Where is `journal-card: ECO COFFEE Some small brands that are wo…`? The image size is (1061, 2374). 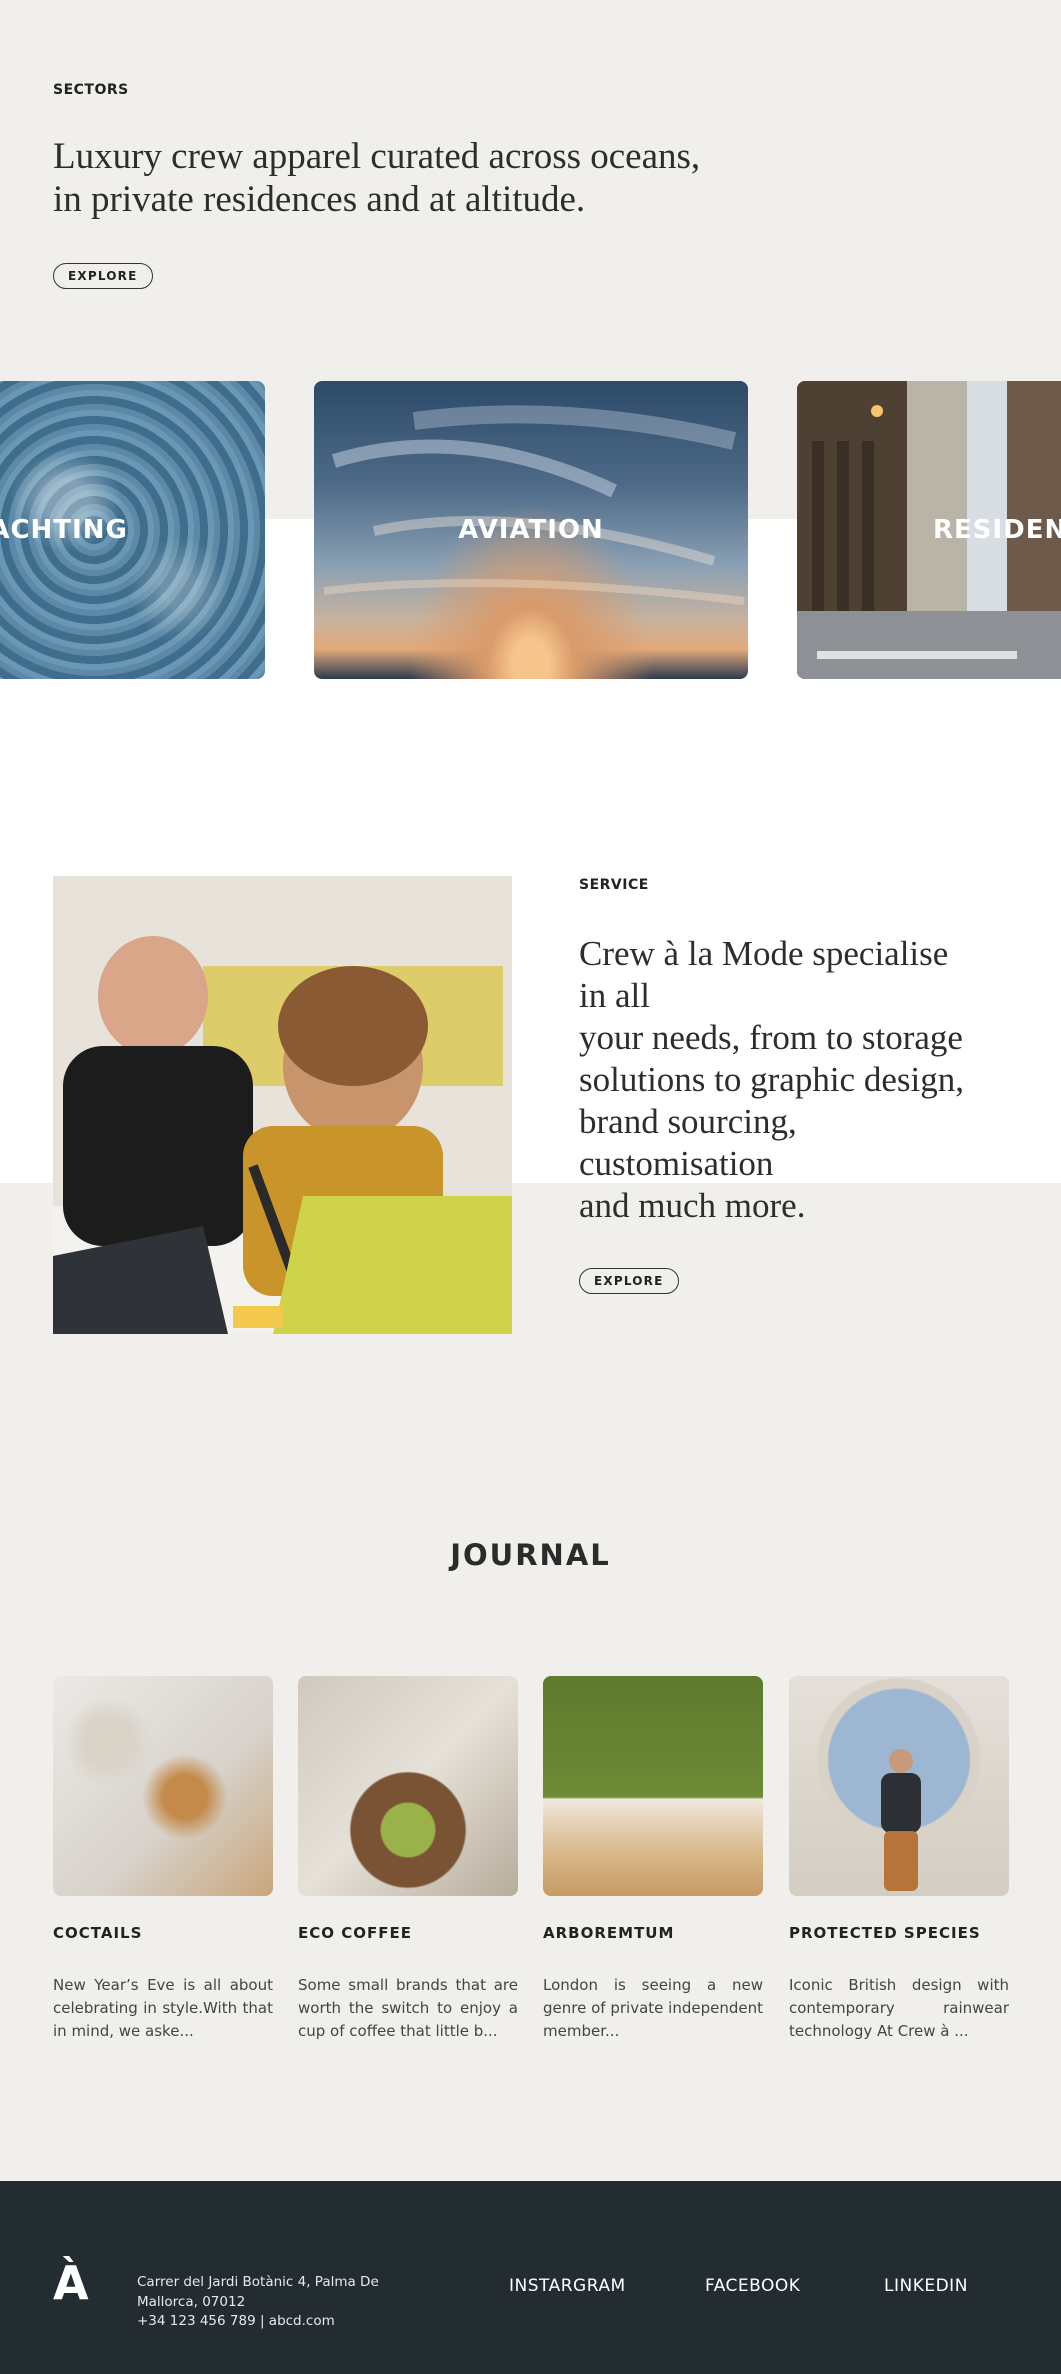
journal-card: ECO COFFEE Some small brands that are wo… is located at coordinates (408, 1859).